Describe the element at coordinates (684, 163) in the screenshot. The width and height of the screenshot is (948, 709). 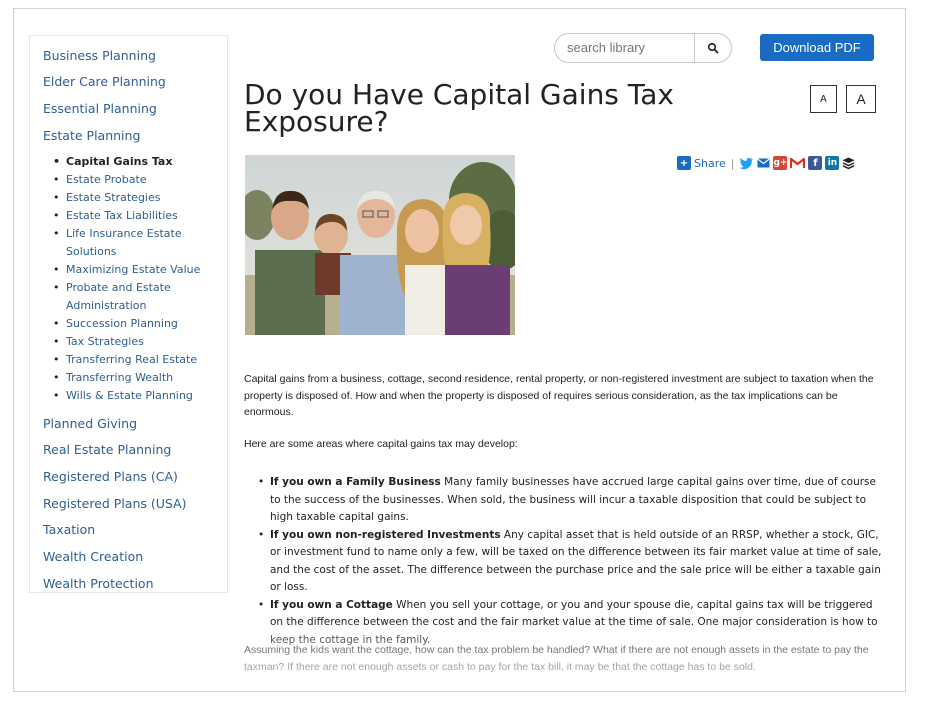
I see `share-plus-icon: +` at that location.